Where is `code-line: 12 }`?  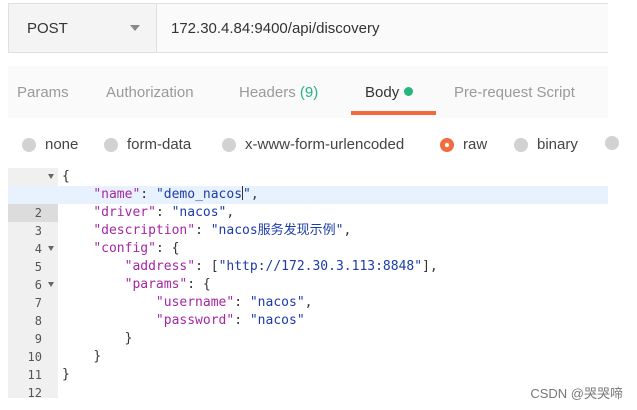
code-line: 12 } is located at coordinates (308, 383).